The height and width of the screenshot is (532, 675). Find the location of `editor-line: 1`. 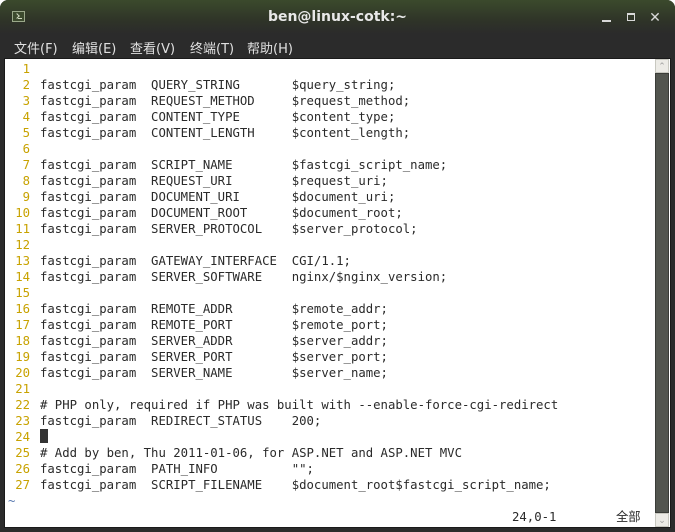

editor-line: 1 is located at coordinates (24, 69).